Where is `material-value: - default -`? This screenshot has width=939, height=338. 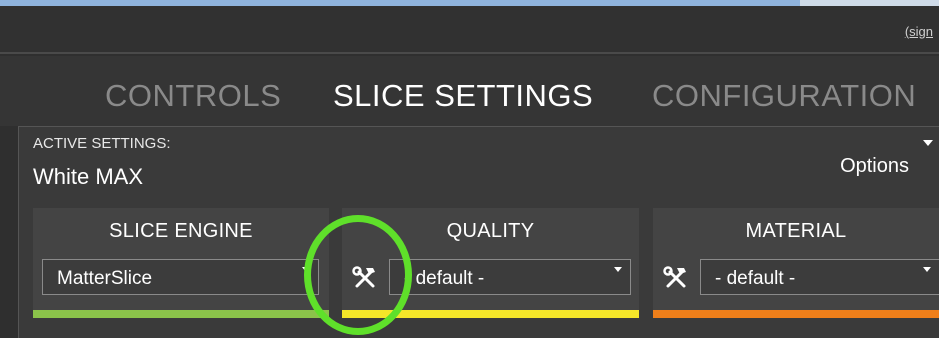
material-value: - default - is located at coordinates (755, 278).